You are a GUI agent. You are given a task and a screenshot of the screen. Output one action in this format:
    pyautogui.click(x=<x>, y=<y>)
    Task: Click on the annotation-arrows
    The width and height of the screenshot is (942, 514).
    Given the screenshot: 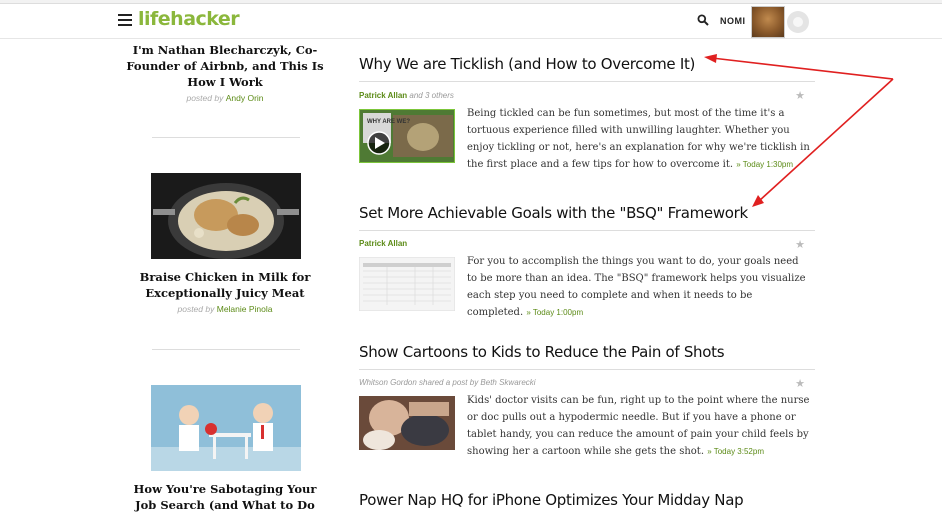 What is the action you would take?
    pyautogui.click(x=799, y=130)
    